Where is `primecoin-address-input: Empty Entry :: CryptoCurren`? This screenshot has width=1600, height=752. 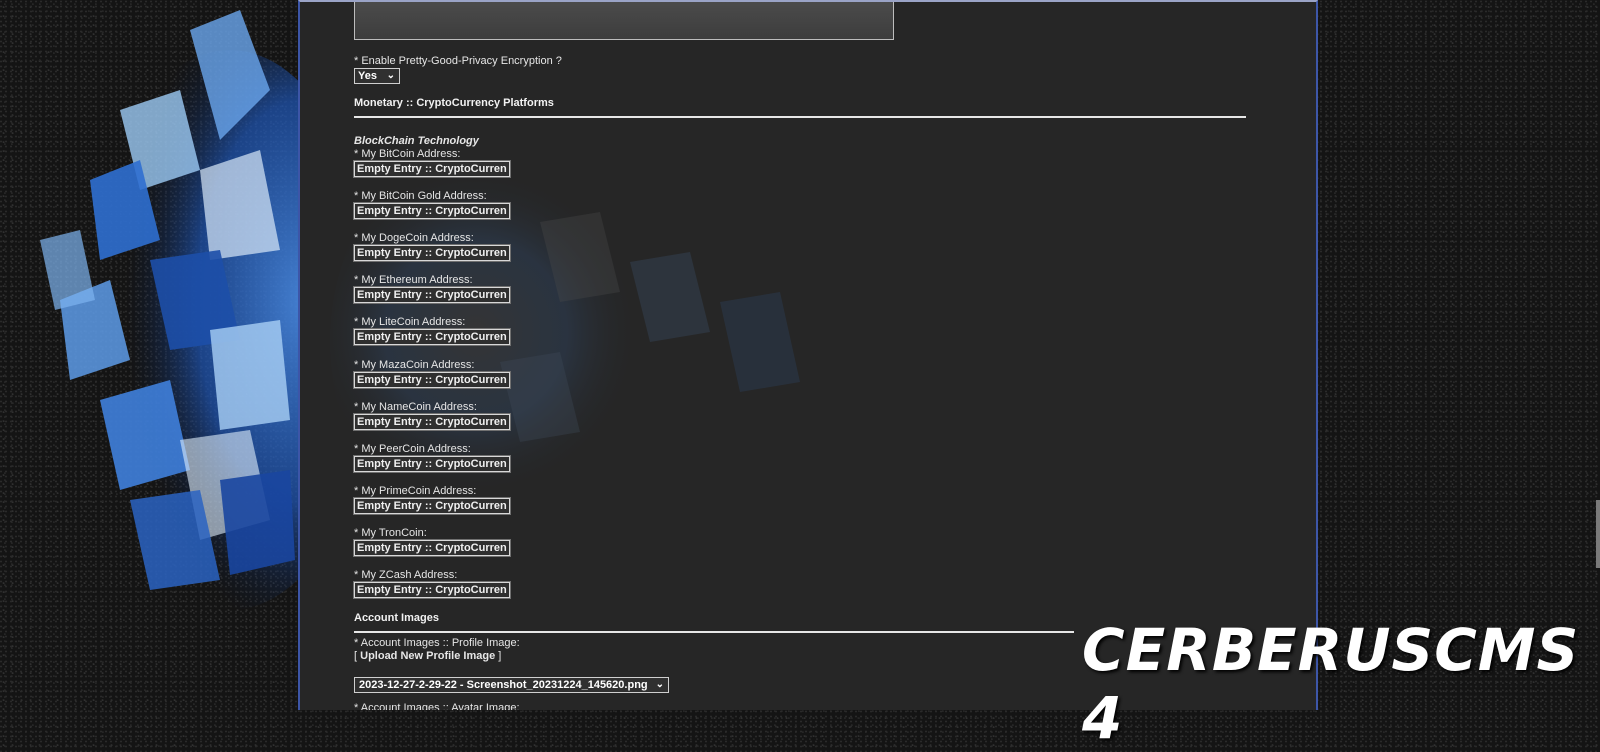 primecoin-address-input: Empty Entry :: CryptoCurren is located at coordinates (432, 506).